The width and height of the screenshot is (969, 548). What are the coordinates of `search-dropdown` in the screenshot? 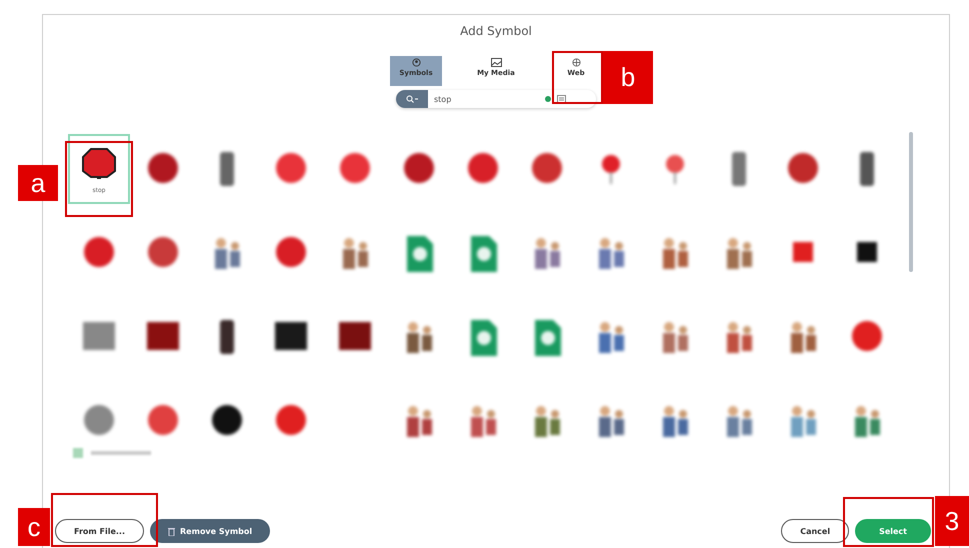 It's located at (412, 99).